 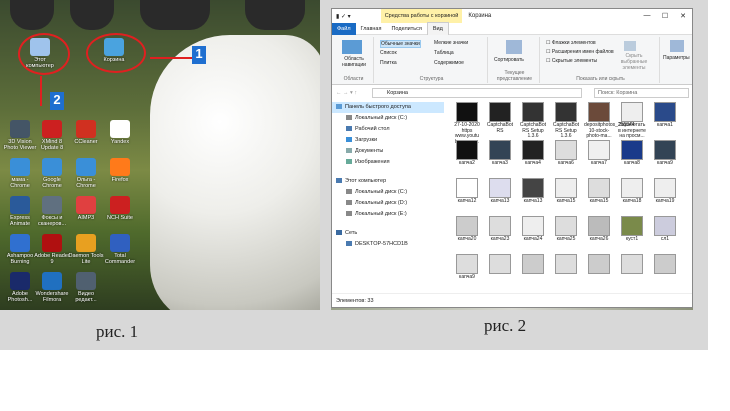 What do you see at coordinates (52, 145) in the screenshot?
I see `desktop-shortcut-label: XMind 8 Update 8` at bounding box center [52, 145].